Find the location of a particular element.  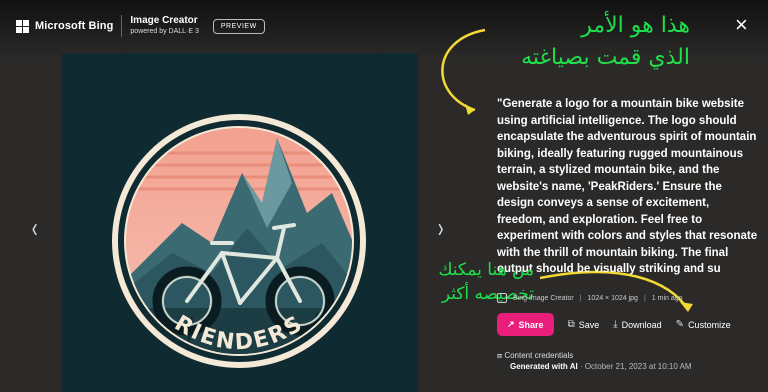

annotation-arrow-bottom is located at coordinates (614, 290).